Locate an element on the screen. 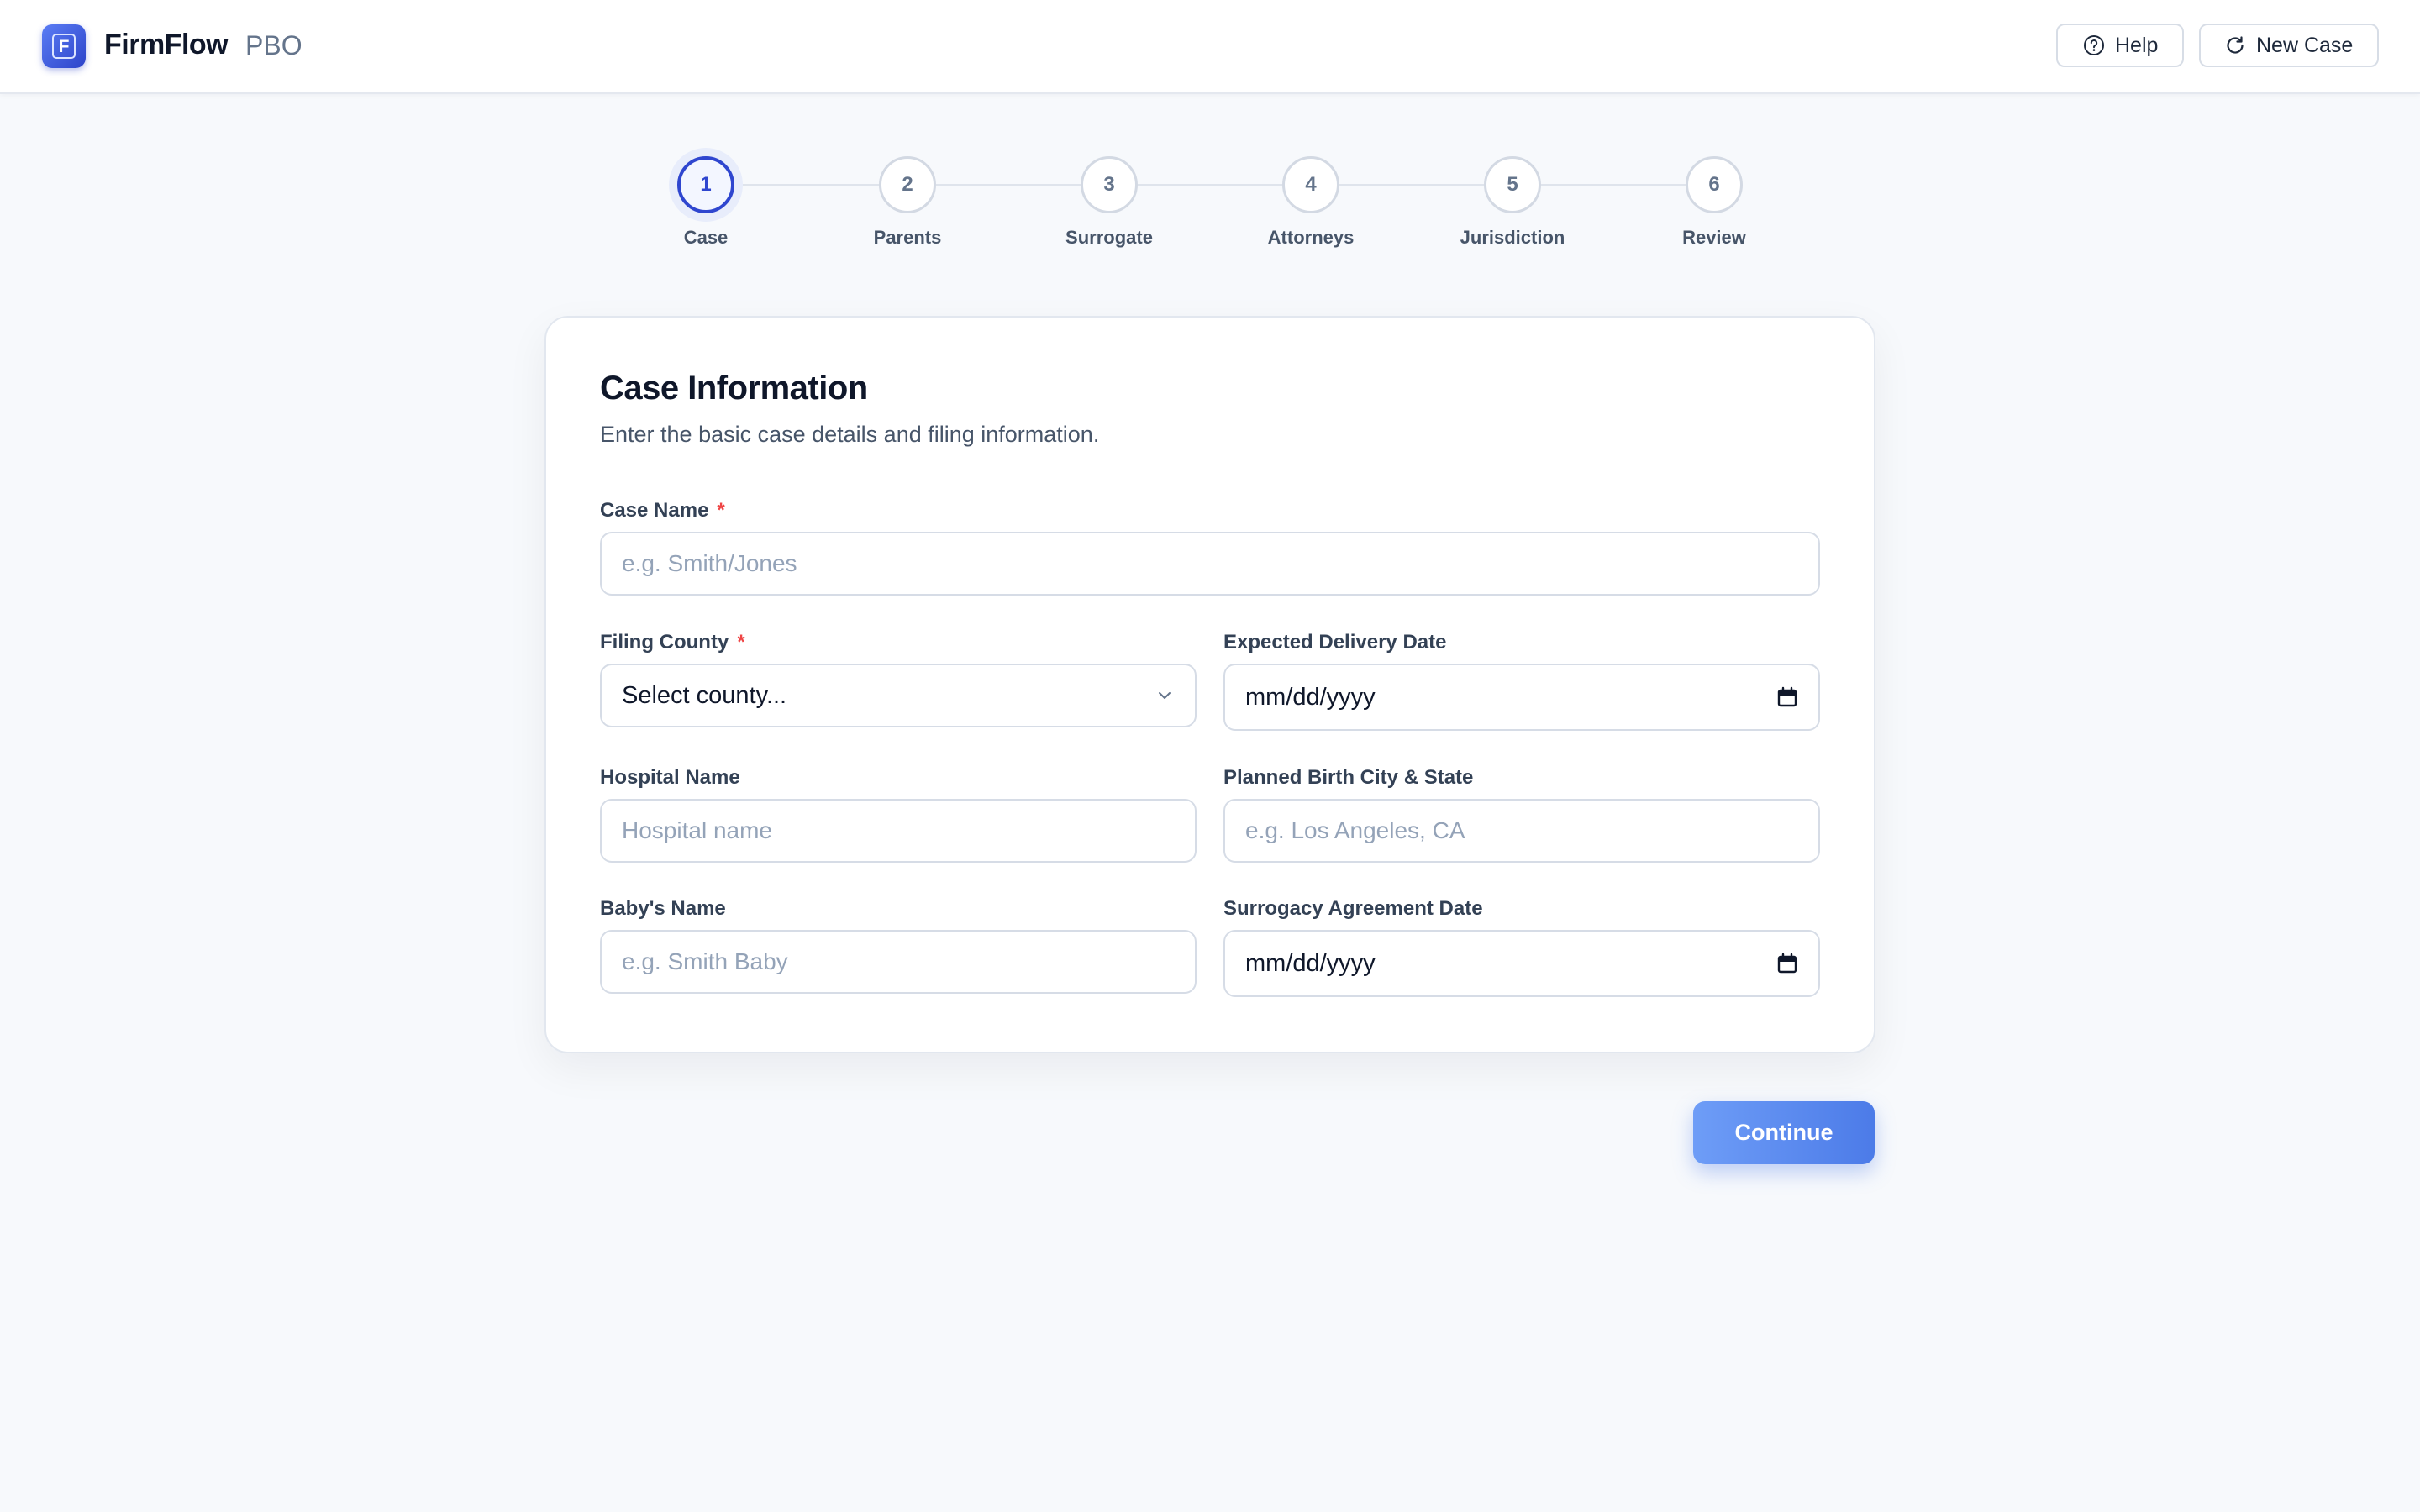  new-case-button-label: New Case is located at coordinates (2305, 45).